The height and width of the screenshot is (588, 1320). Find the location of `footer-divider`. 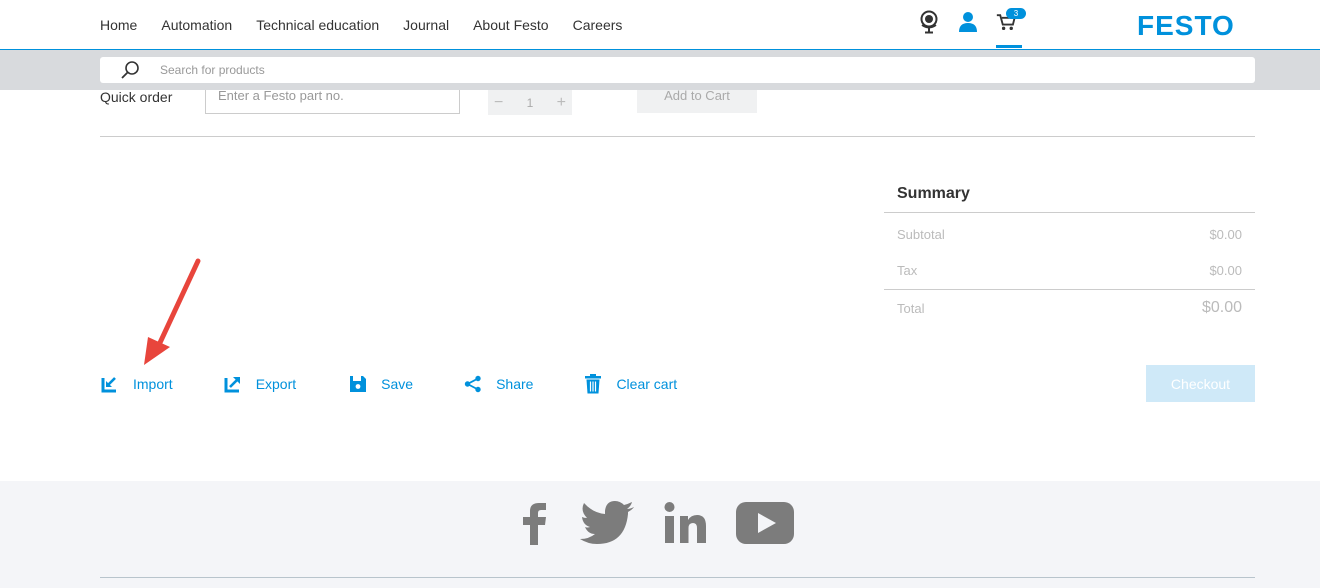

footer-divider is located at coordinates (677, 577).